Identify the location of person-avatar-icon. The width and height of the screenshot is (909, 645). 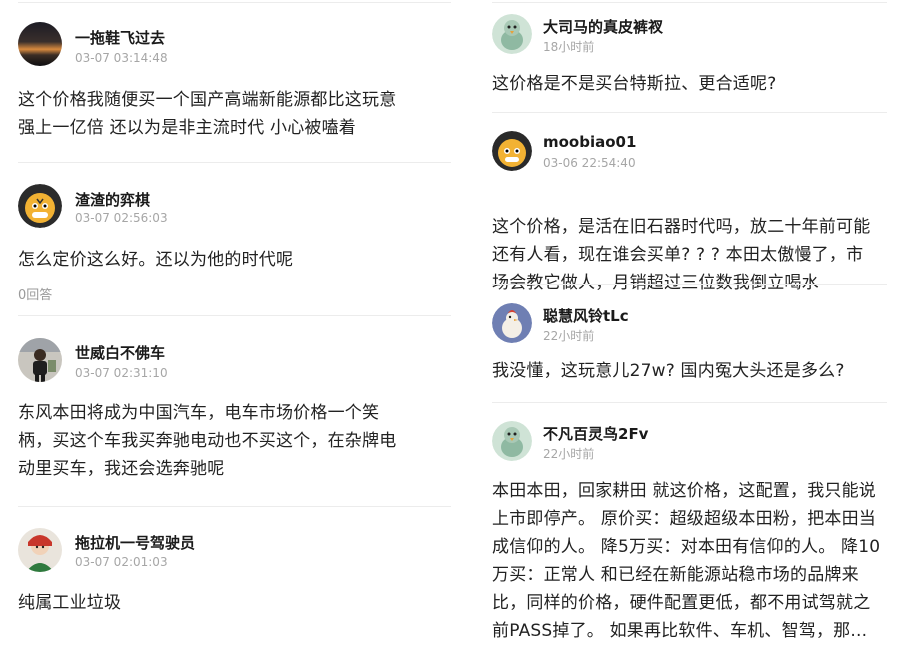
(40, 360).